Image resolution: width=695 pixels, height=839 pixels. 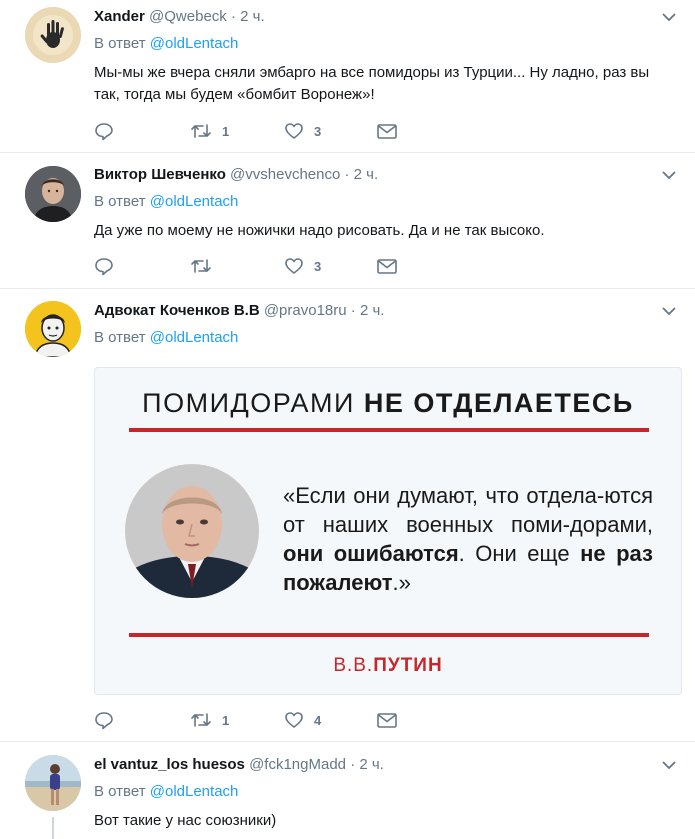 I want to click on person-photo-avatar-icon, so click(x=53, y=194).